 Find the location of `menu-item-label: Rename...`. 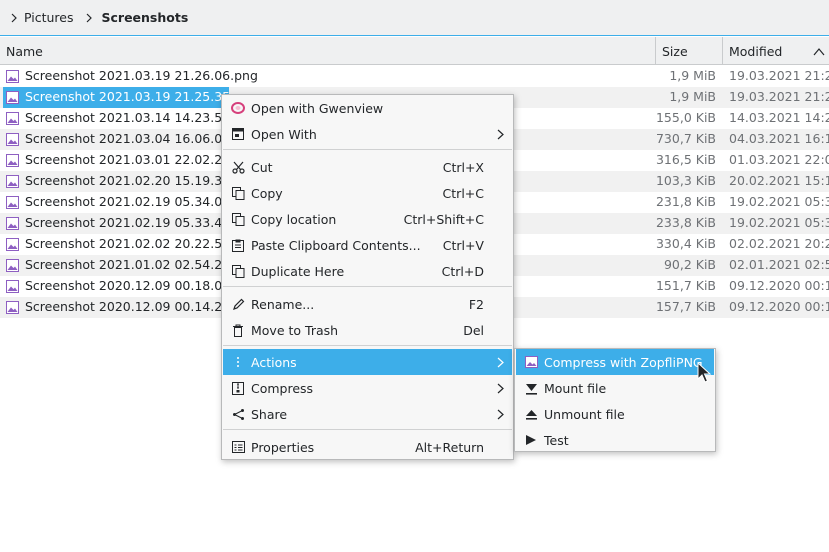

menu-item-label: Rename... is located at coordinates (283, 304).